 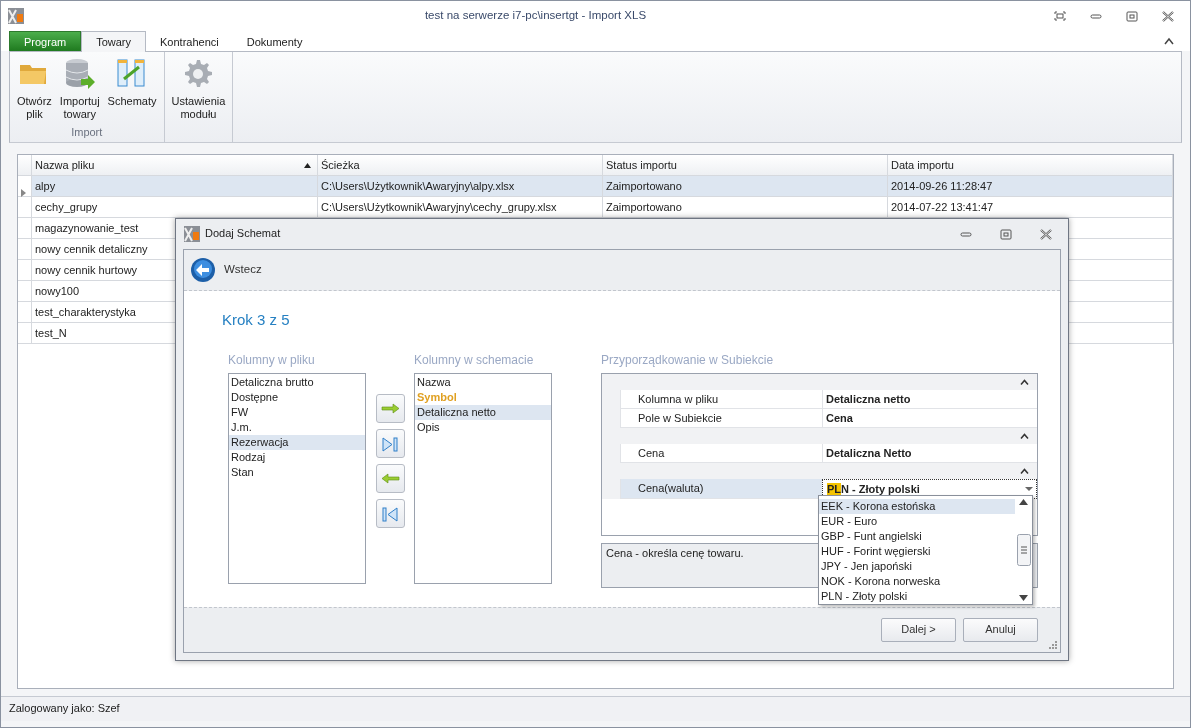 What do you see at coordinates (721, 399) in the screenshot?
I see `property-label: Kolumna w pliku` at bounding box center [721, 399].